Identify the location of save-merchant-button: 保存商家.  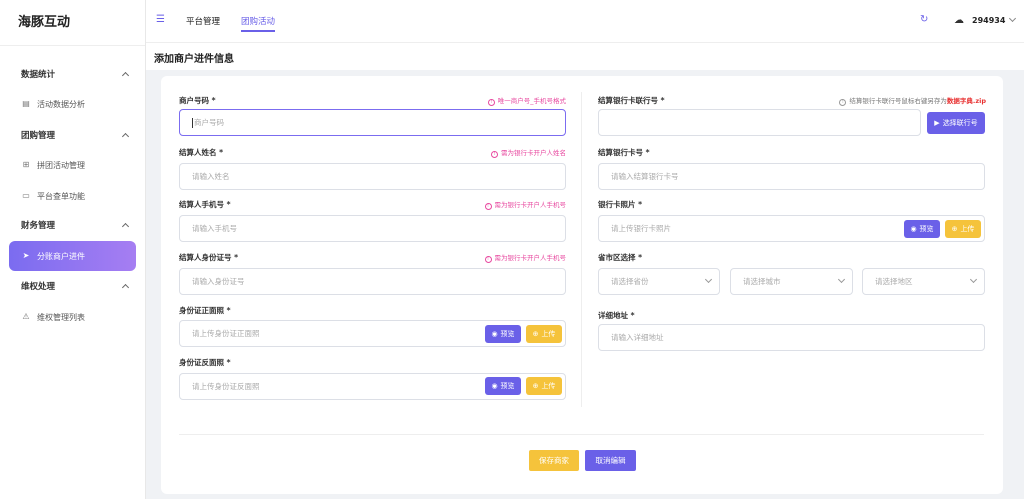
(554, 460).